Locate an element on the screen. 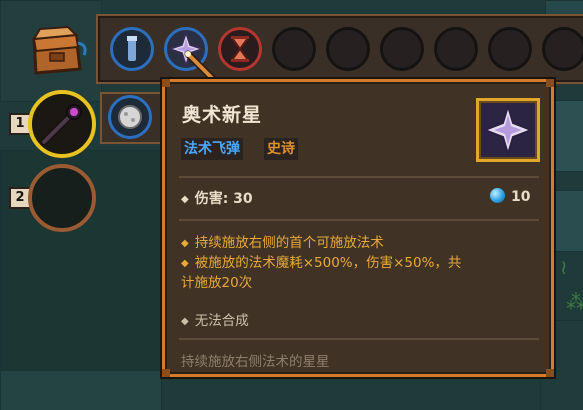  spell-rarity-tag: 史诗 is located at coordinates (281, 149).